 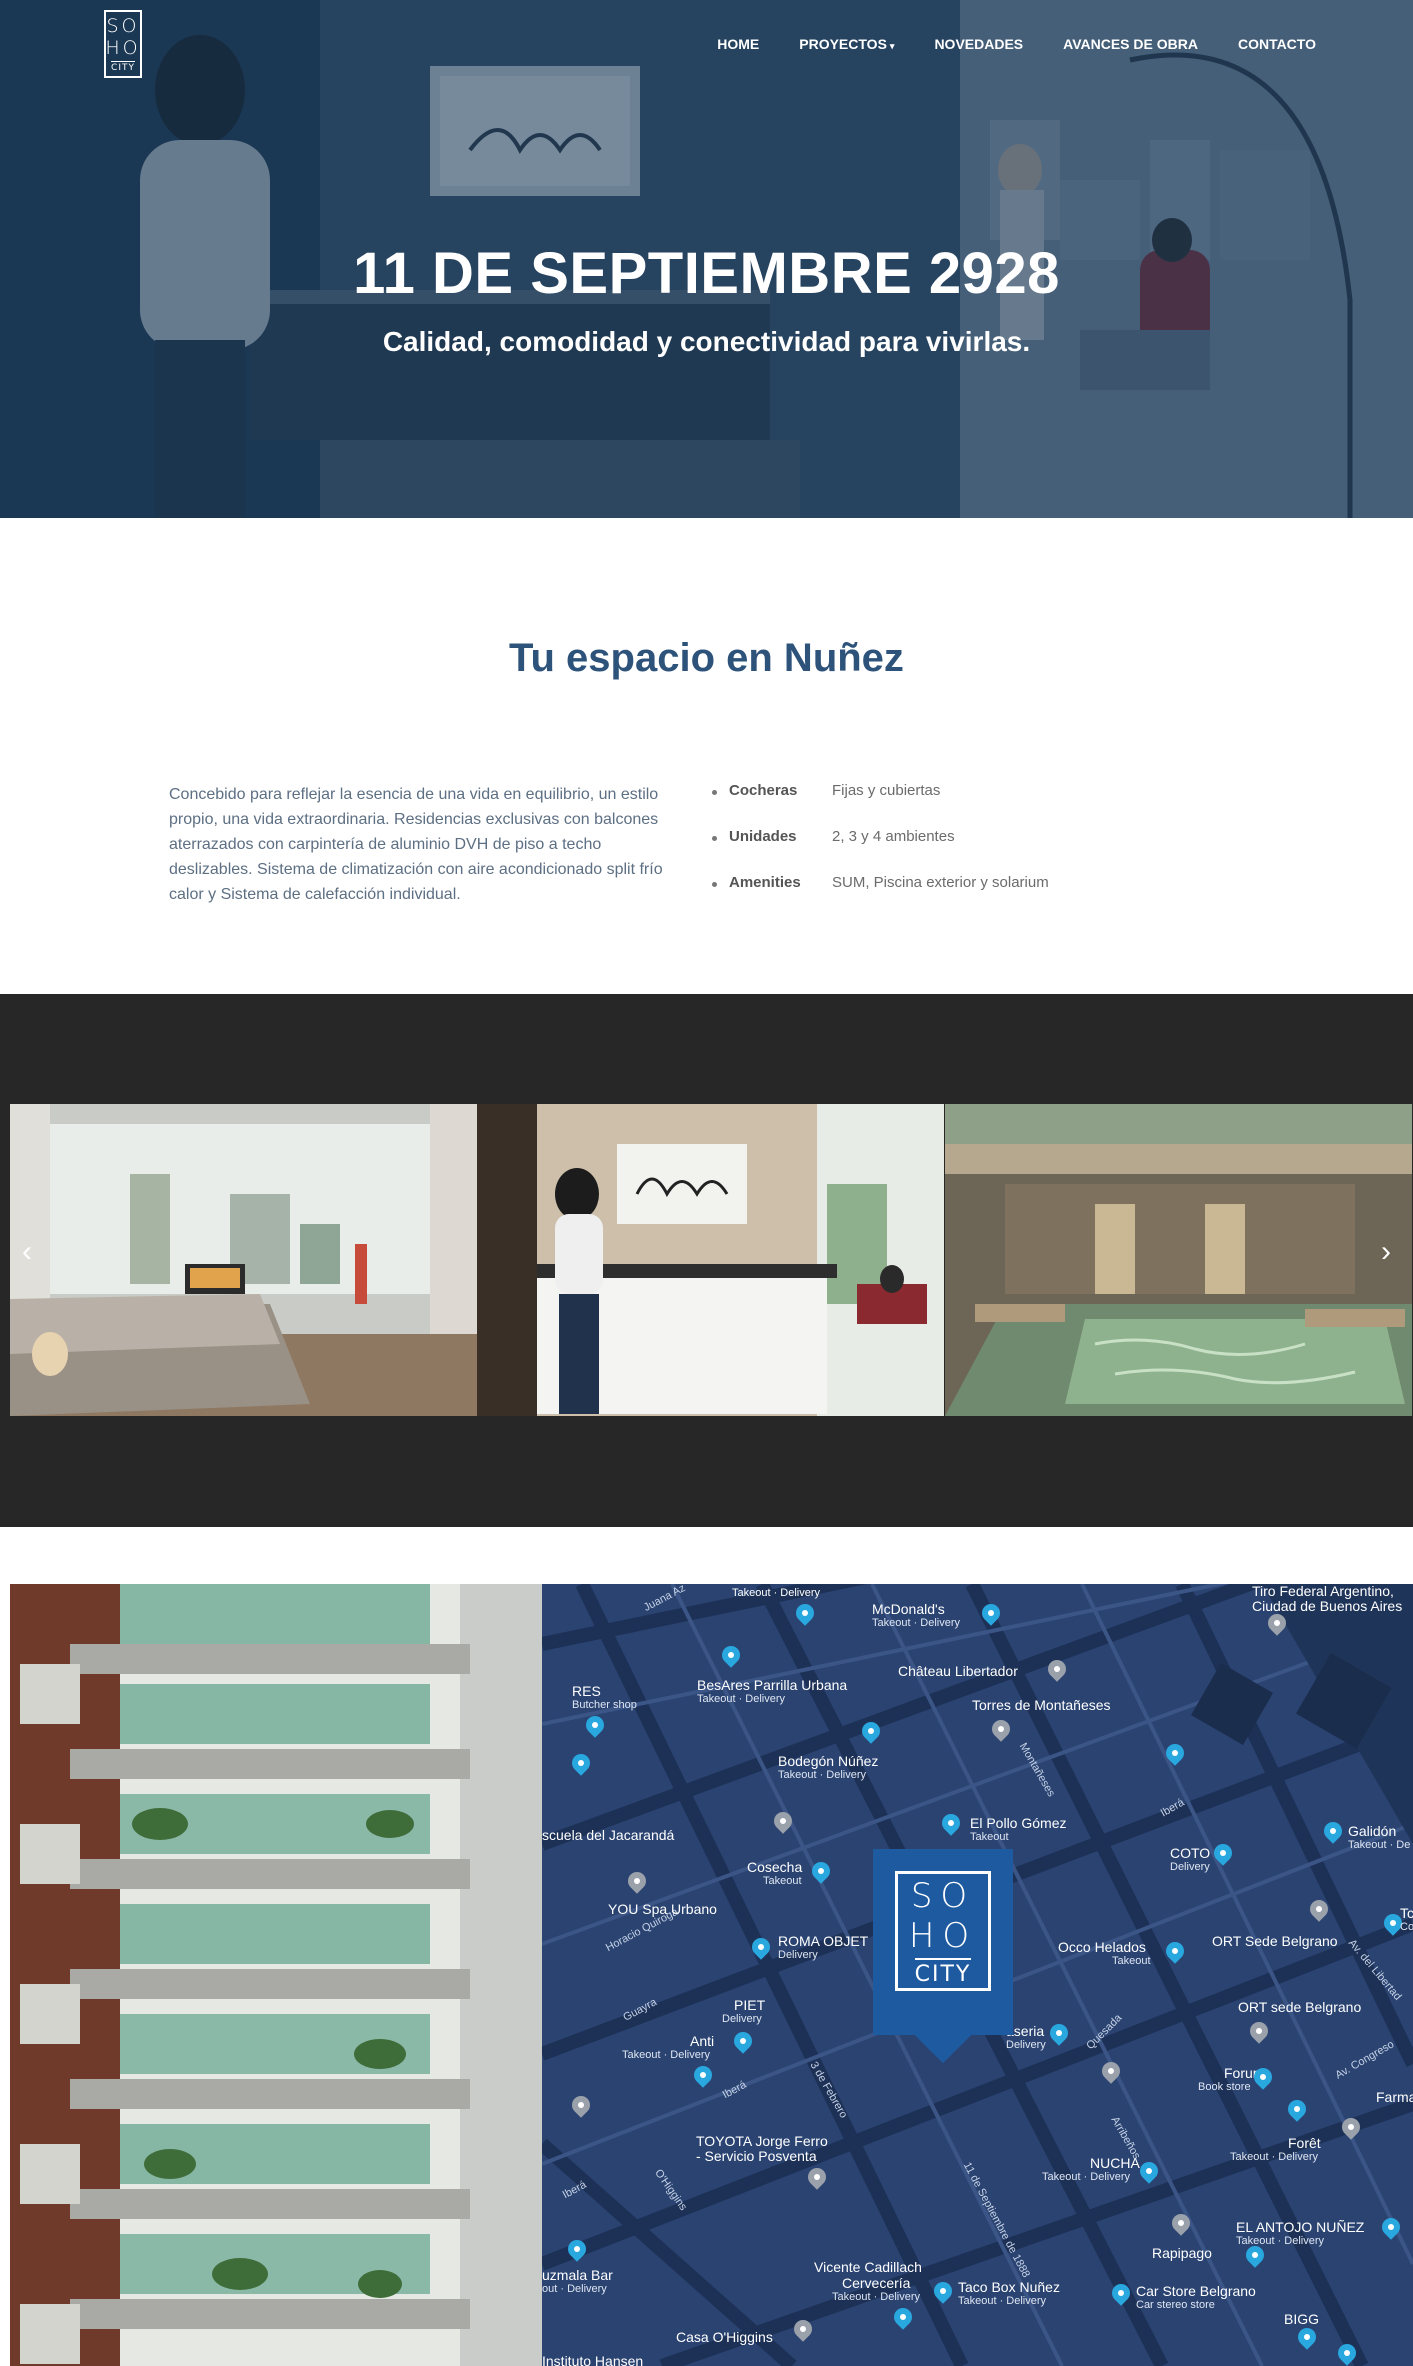 What do you see at coordinates (772, 1685) in the screenshot?
I see `place-name: BesAres Parrilla Urbana` at bounding box center [772, 1685].